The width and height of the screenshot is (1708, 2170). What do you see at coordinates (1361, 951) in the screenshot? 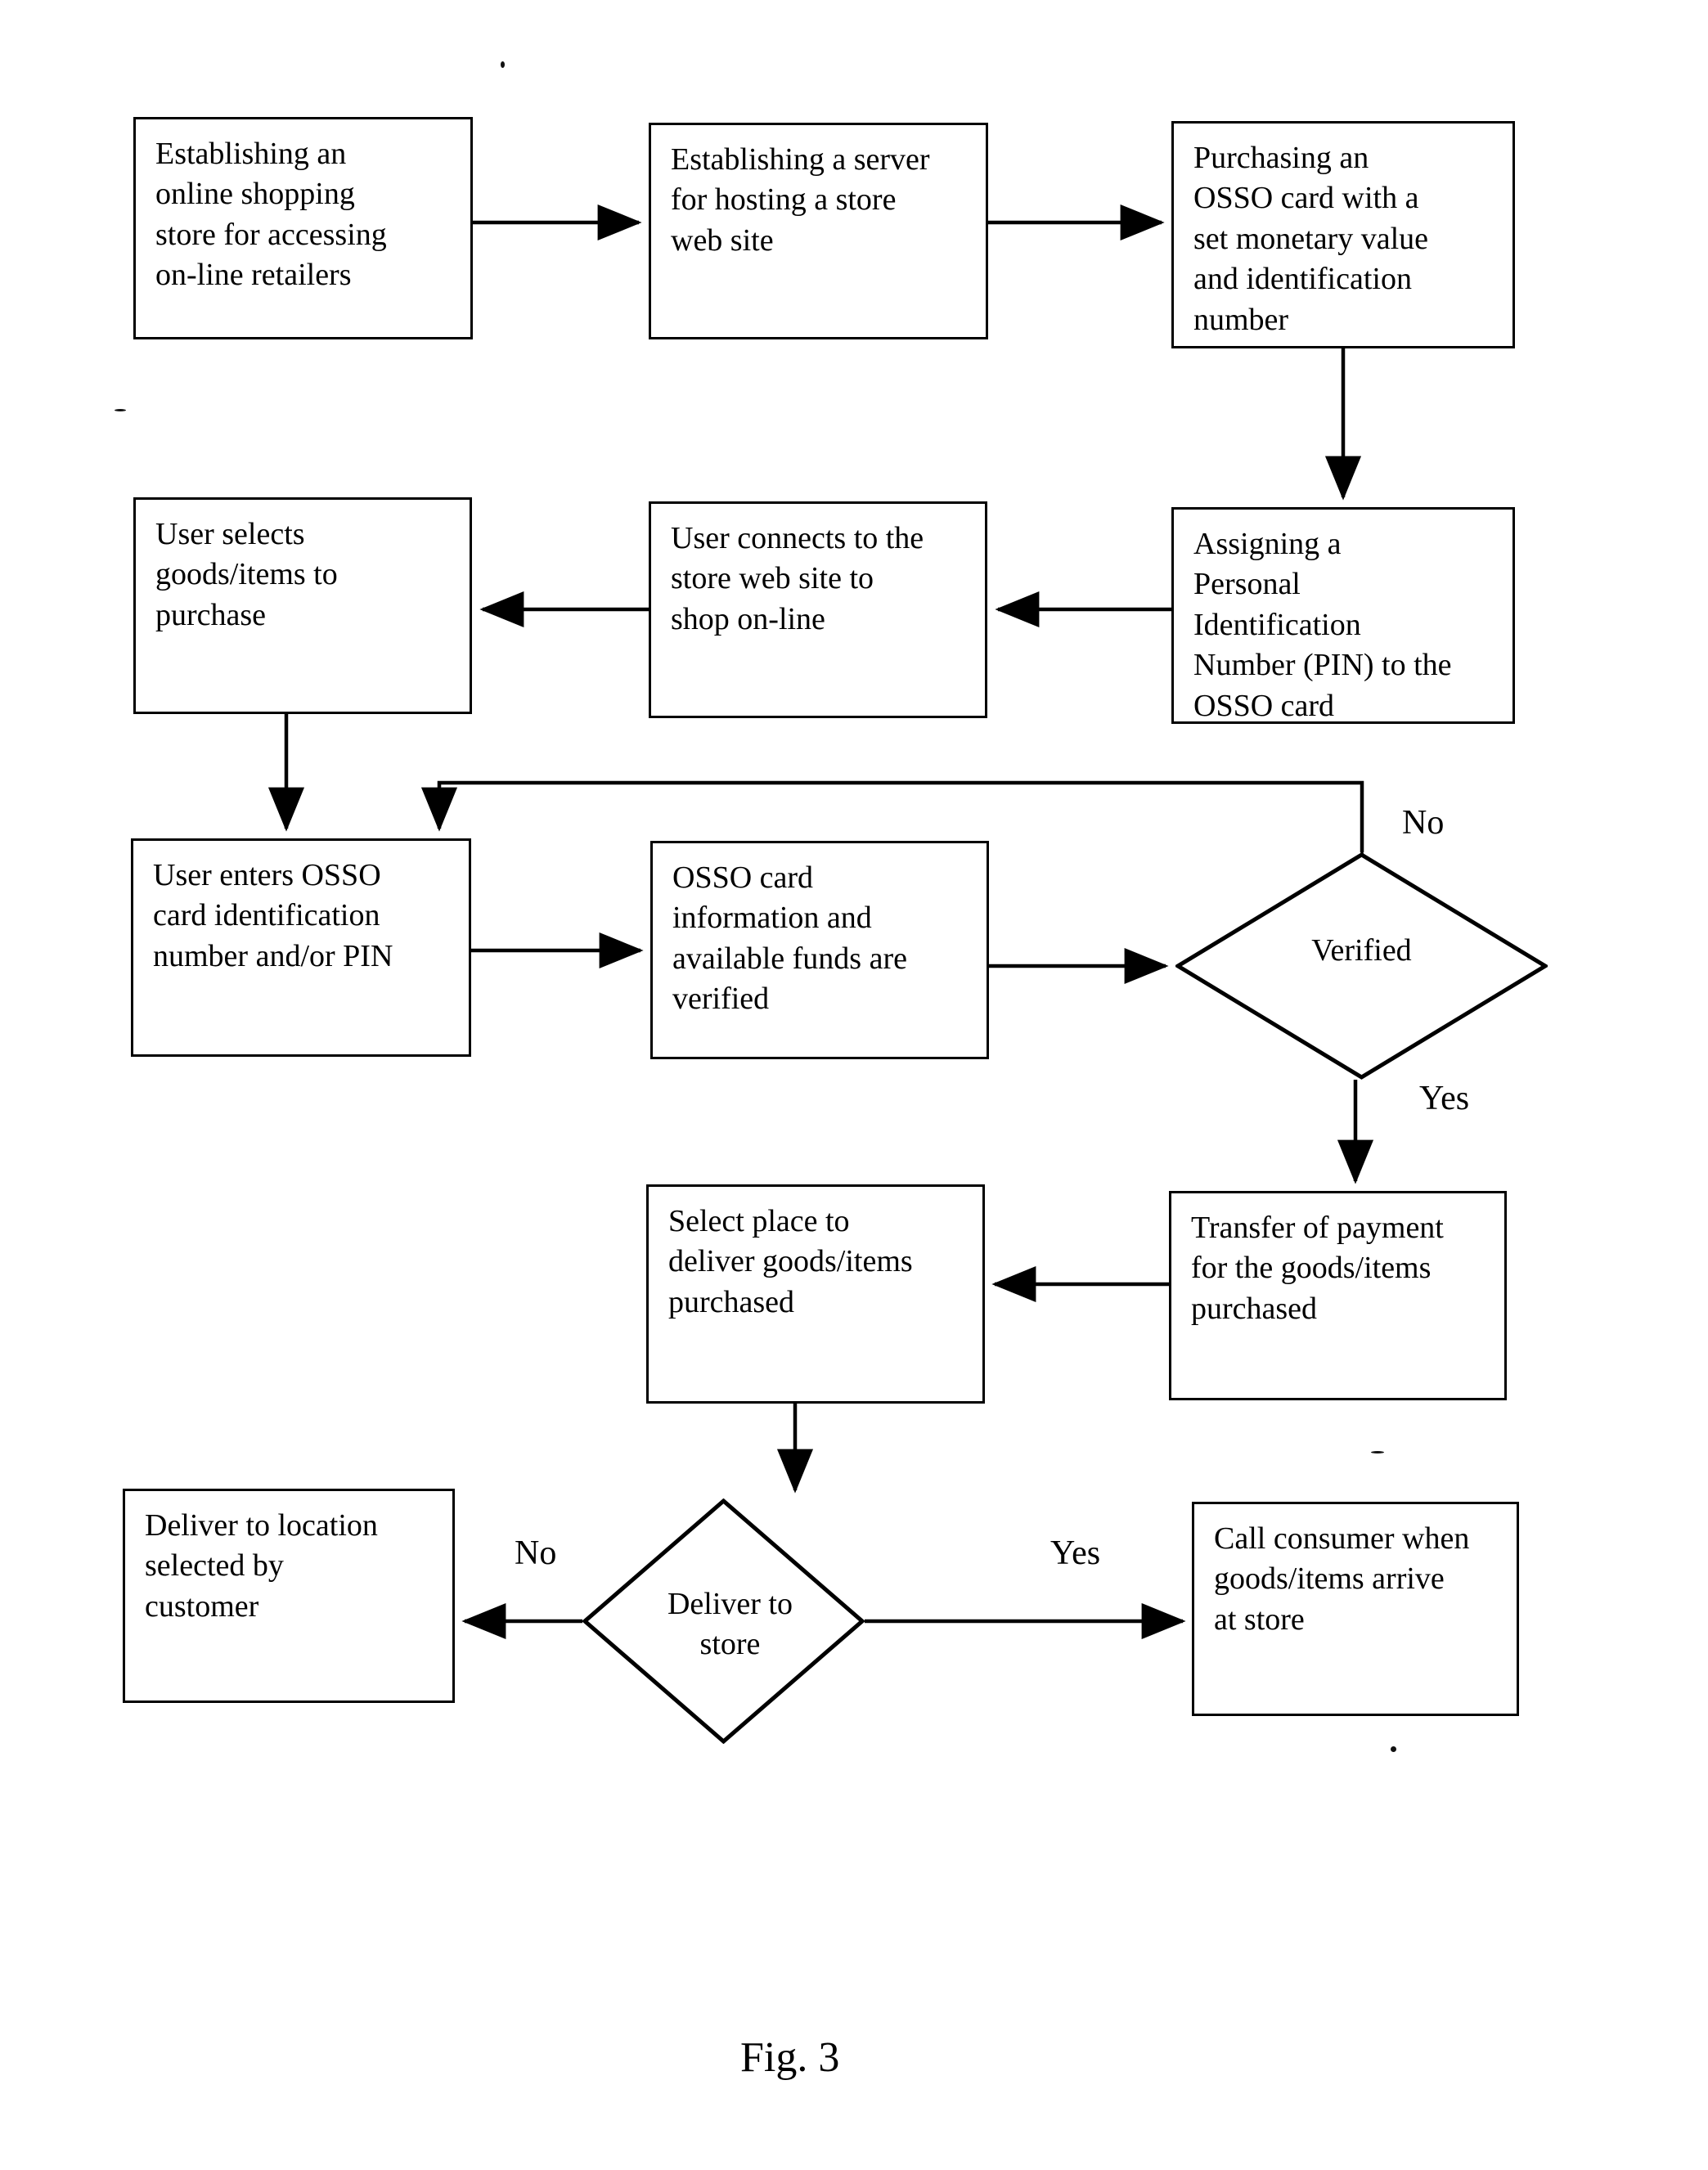
I see `verified-decision-label: Verified` at bounding box center [1361, 951].